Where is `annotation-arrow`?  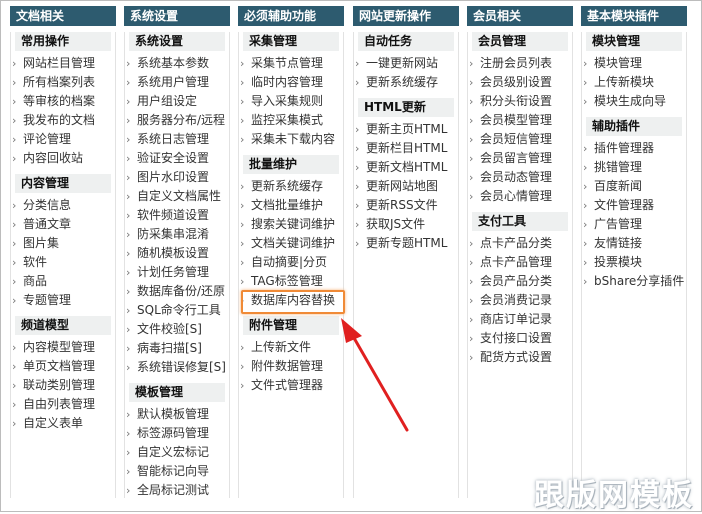
annotation-arrow is located at coordinates (375, 375).